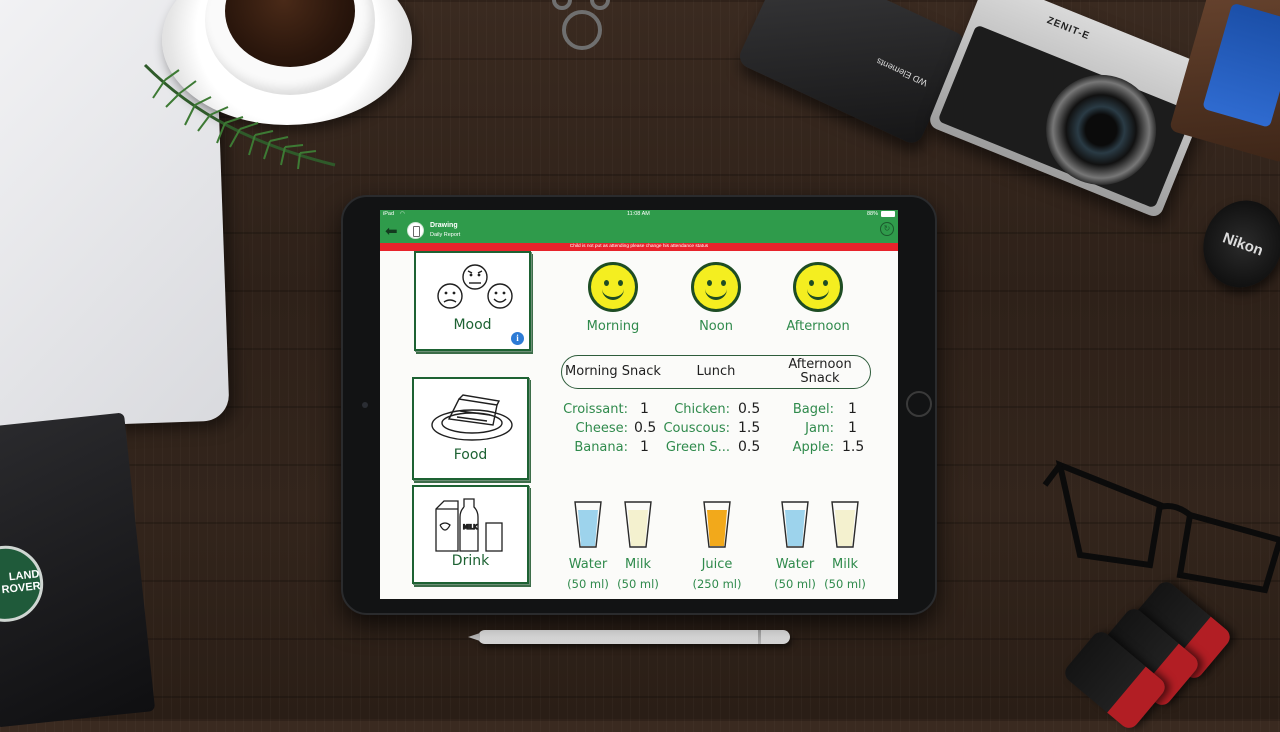 Image resolution: width=1280 pixels, height=732 pixels. What do you see at coordinates (639, 231) in the screenshot?
I see `nav-bar: ⬅ Drawing Daily Report ↻` at bounding box center [639, 231].